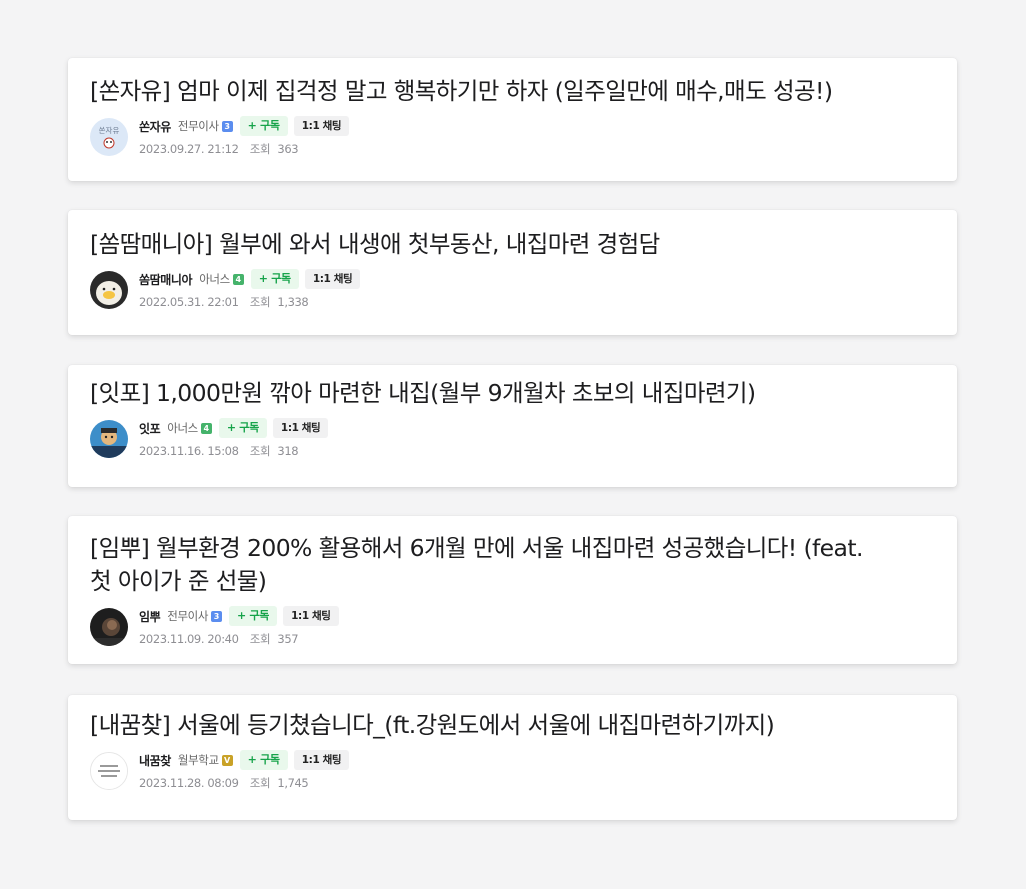 The width and height of the screenshot is (1026, 889). What do you see at coordinates (155, 126) in the screenshot?
I see `author-nickname: 쏜자유` at bounding box center [155, 126].